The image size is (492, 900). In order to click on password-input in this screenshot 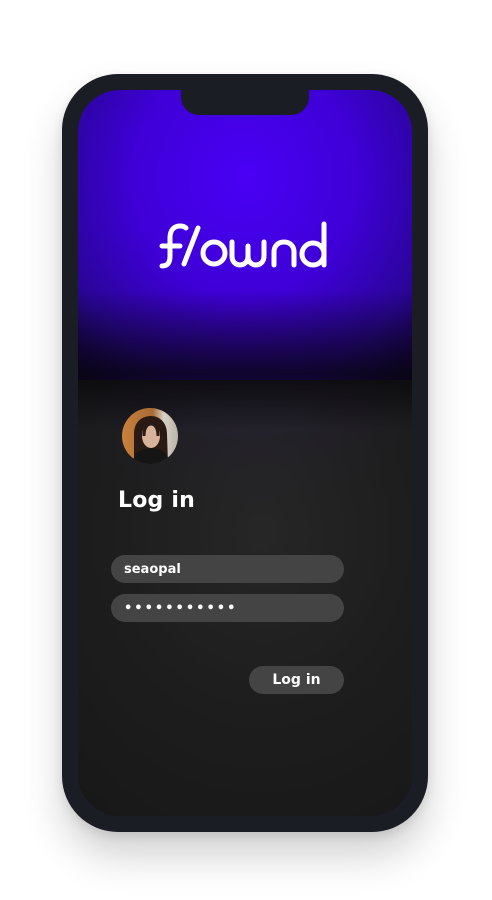, I will do `click(227, 608)`.